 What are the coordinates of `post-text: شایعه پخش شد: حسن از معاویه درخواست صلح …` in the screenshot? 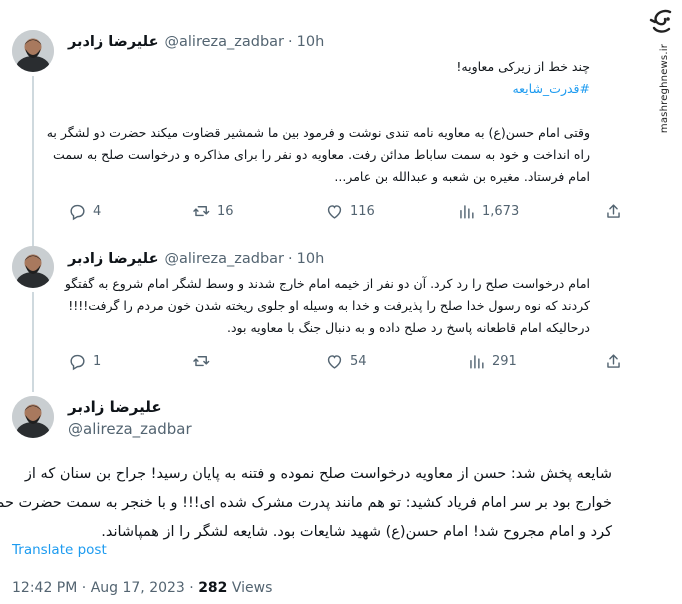 It's located at (306, 503).